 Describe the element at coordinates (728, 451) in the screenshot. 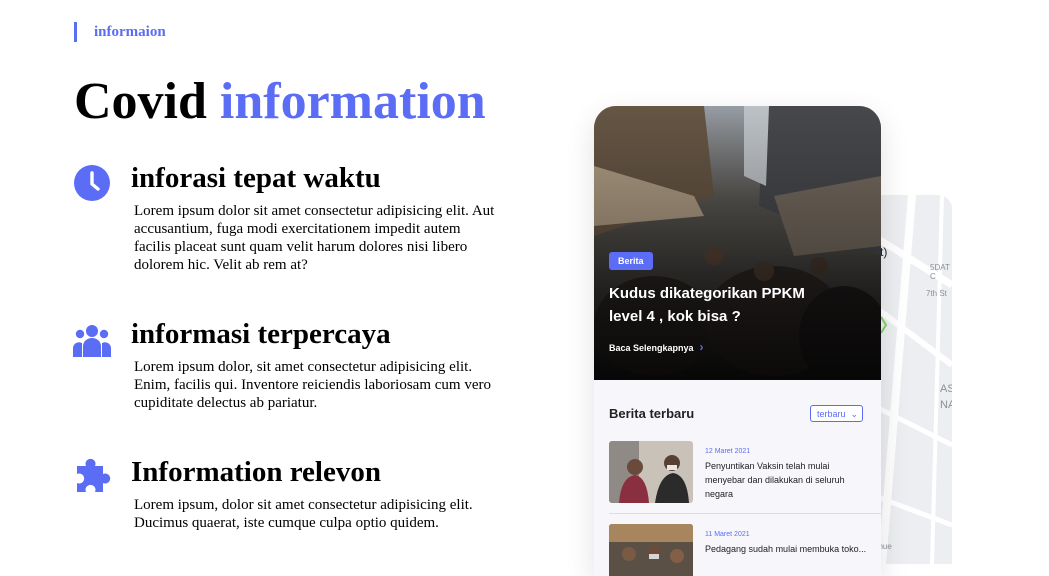

I see `news-date: 12 Maret 2021` at that location.